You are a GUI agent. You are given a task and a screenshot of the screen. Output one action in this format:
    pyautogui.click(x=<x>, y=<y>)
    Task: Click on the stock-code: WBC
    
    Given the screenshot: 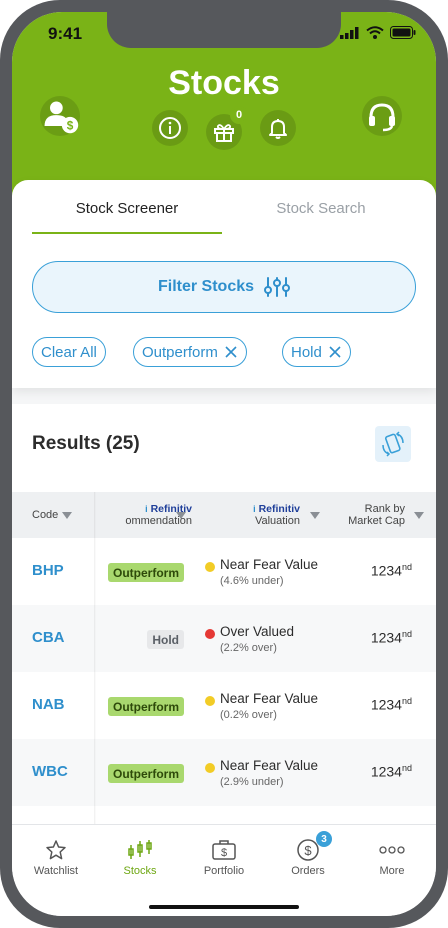 What is the action you would take?
    pyautogui.click(x=50, y=771)
    